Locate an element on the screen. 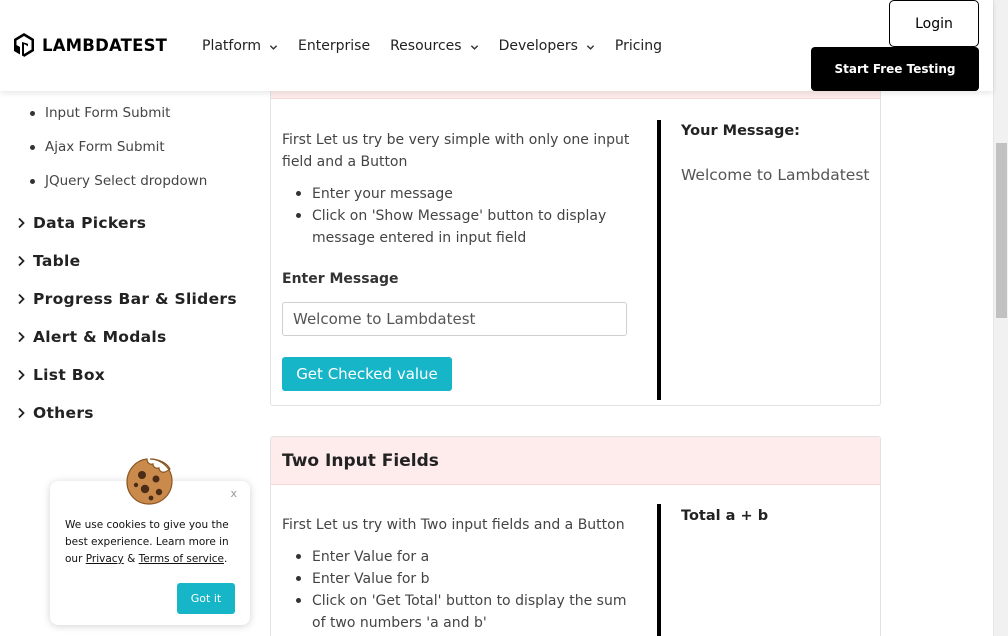  panel-header: Two Input Fields is located at coordinates (575, 461).